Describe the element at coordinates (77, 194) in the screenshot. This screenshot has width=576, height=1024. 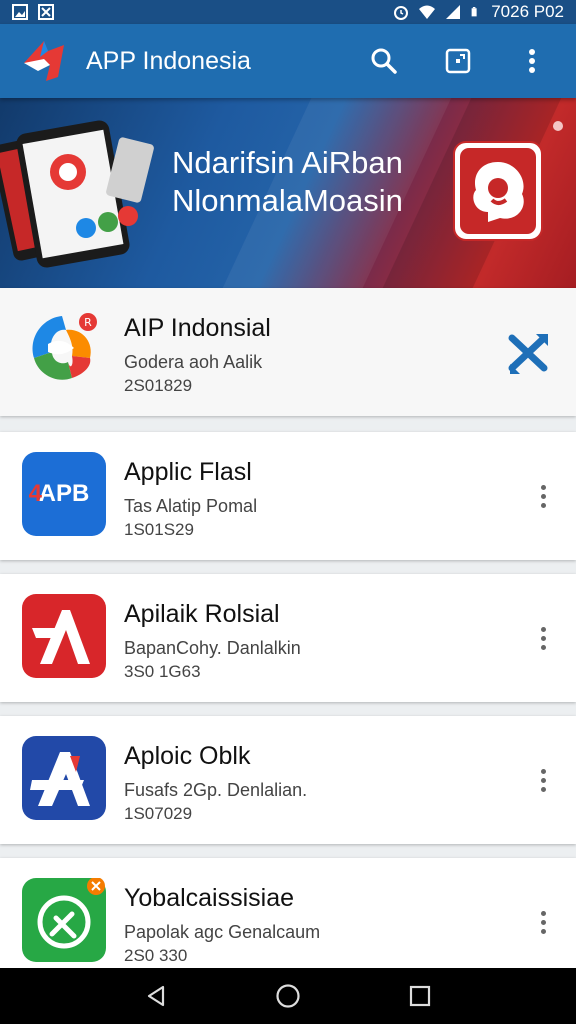
I see `phones-illustration-icon` at that location.